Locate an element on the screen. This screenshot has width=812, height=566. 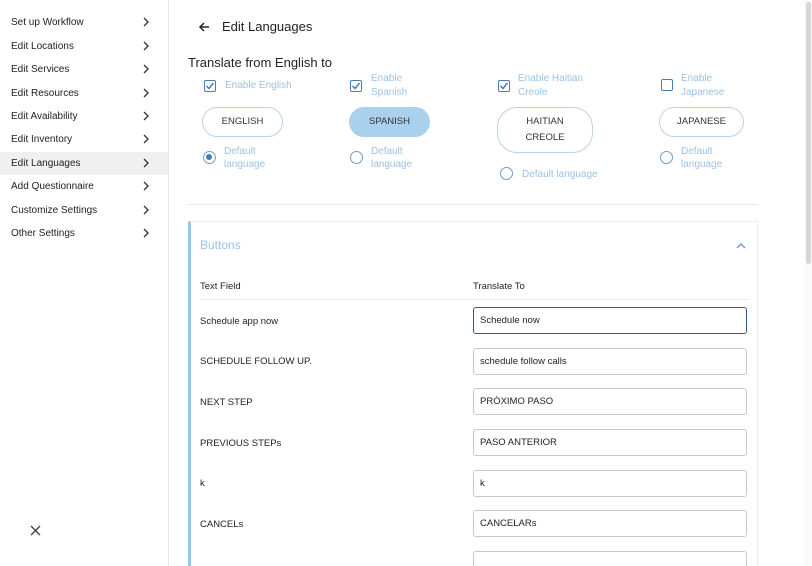
sidebar-item-add-questionnaire: Add Questionnaire is located at coordinates (84, 186).